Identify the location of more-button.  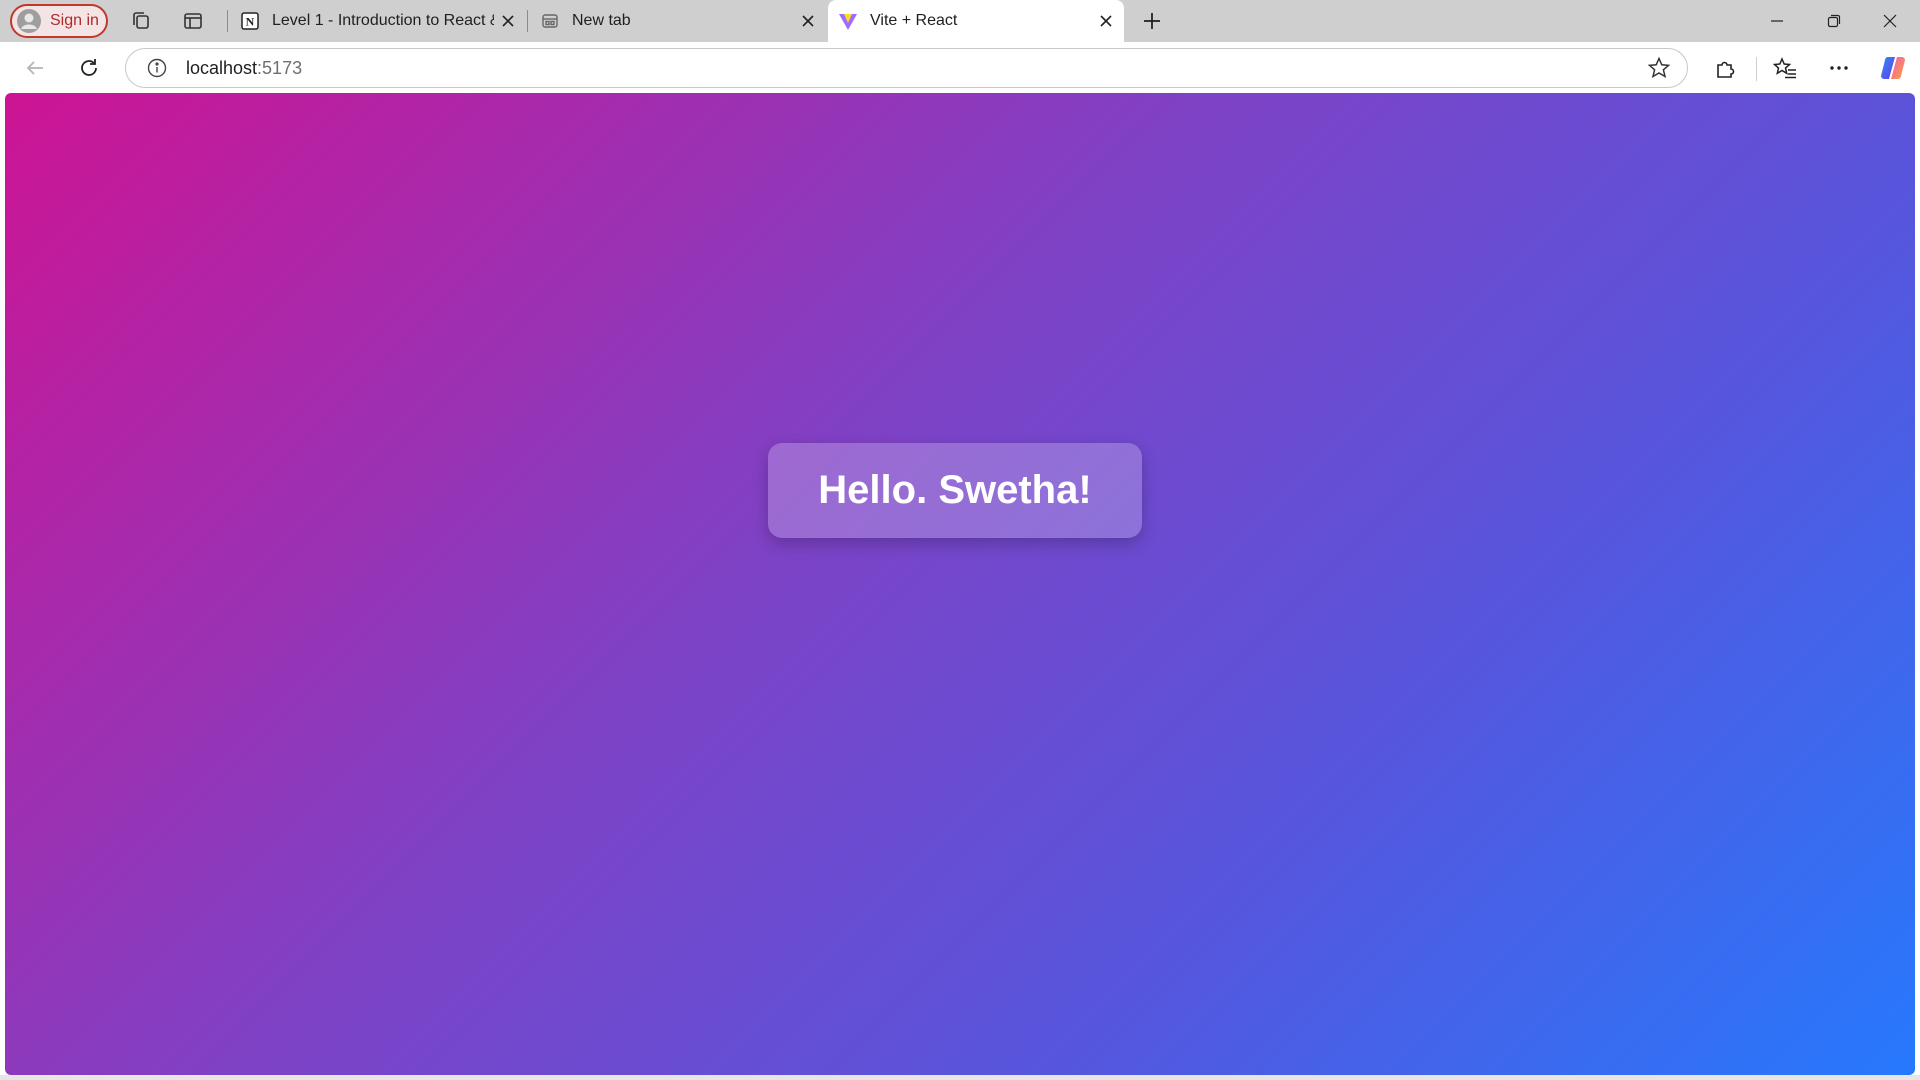
(1839, 68).